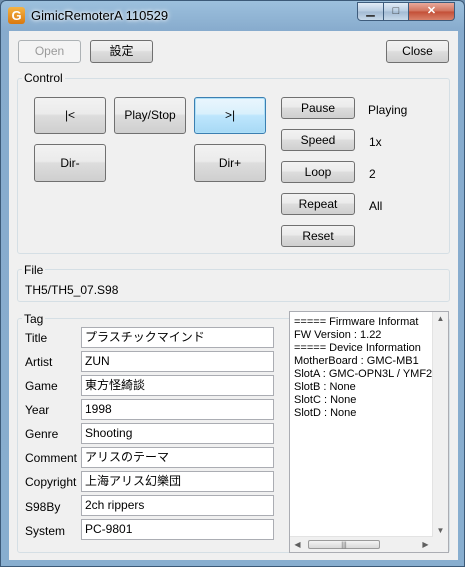  Describe the element at coordinates (318, 140) in the screenshot. I see `speed-button: Speed` at that location.